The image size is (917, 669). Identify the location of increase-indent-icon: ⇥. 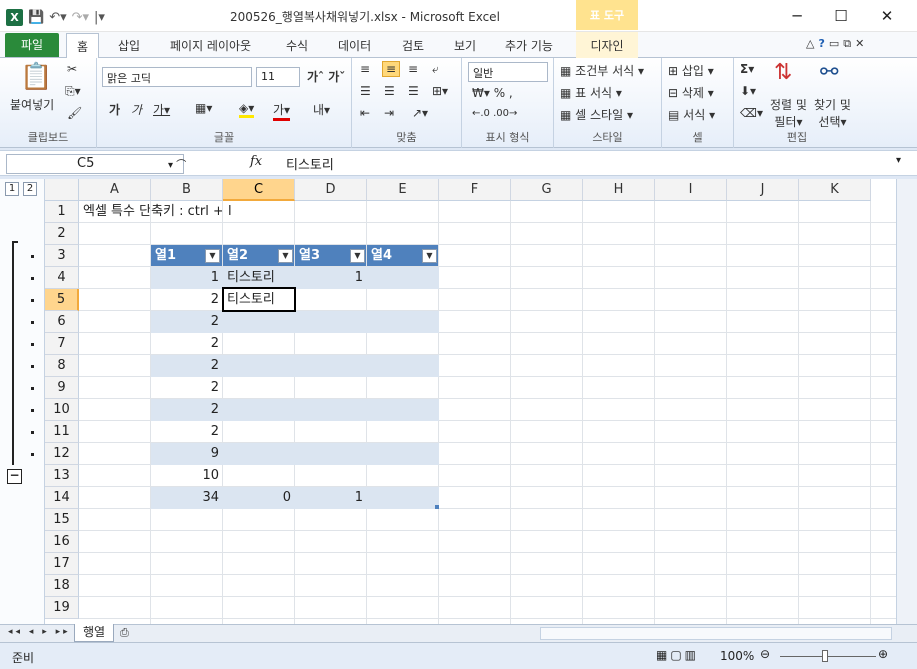
(389, 113).